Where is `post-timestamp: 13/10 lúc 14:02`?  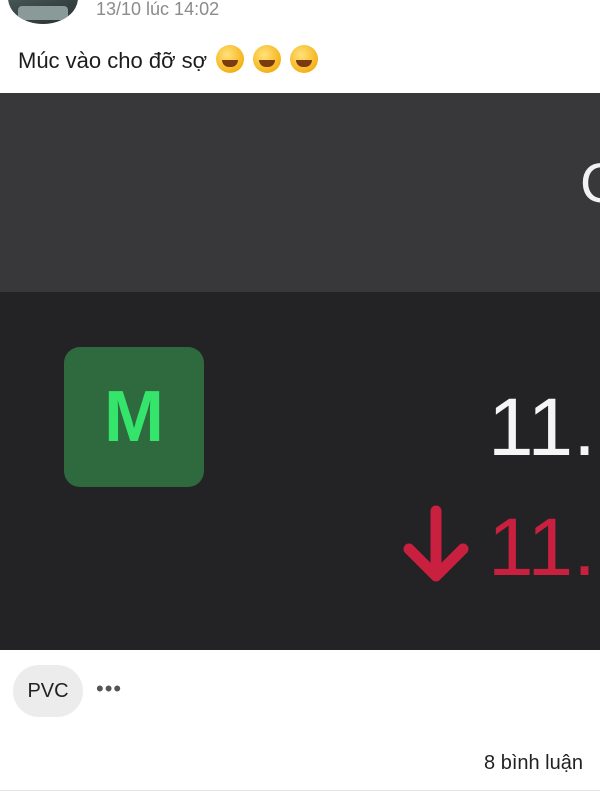 post-timestamp: 13/10 lúc 14:02 is located at coordinates (157, 10).